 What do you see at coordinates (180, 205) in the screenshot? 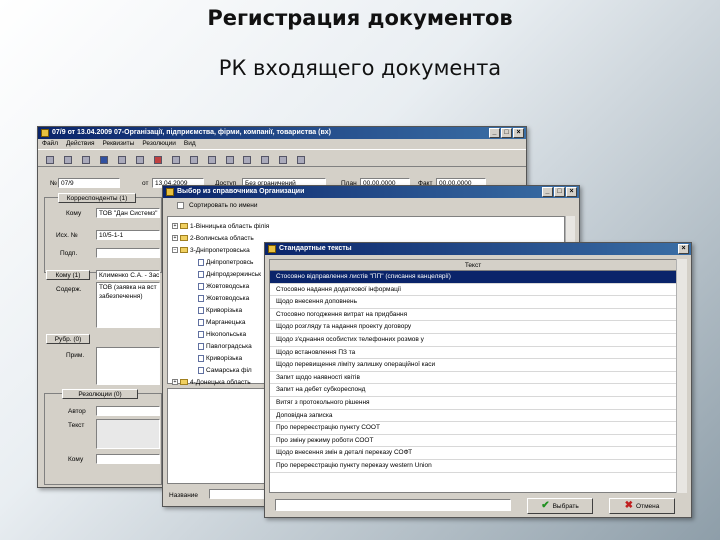
I see `sort-checkbox` at bounding box center [180, 205].